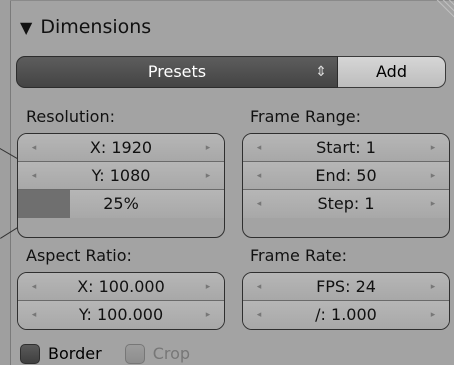 The image size is (454, 365). I want to click on resolution-y-value: Y: 1080, so click(121, 175).